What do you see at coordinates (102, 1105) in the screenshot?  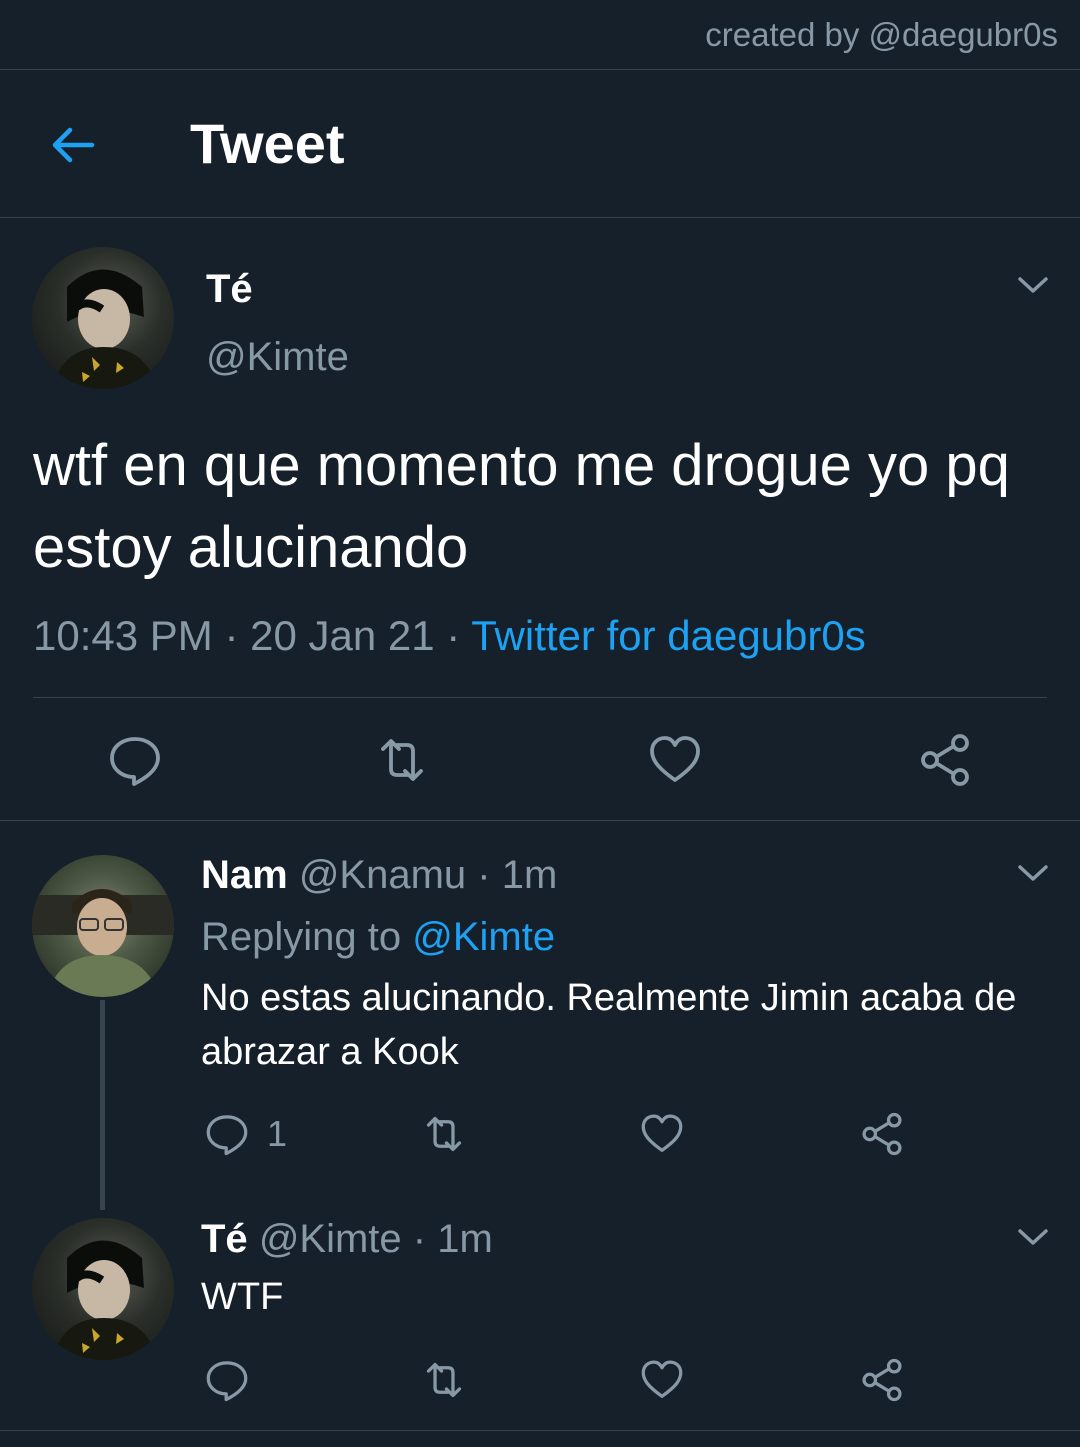 I see `thread-line` at bounding box center [102, 1105].